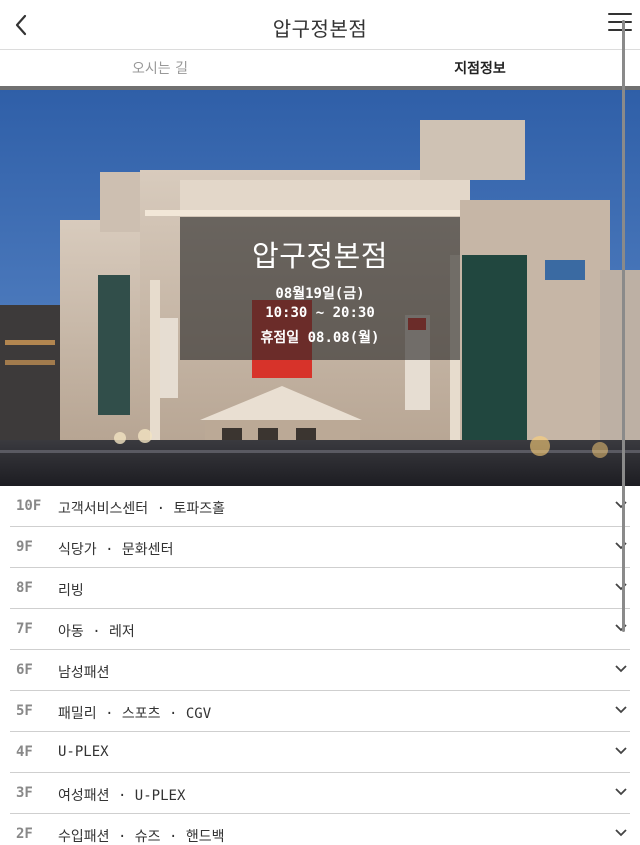 The image size is (640, 845). I want to click on tab-bar: 오시는 길 지점정보, so click(320, 70).